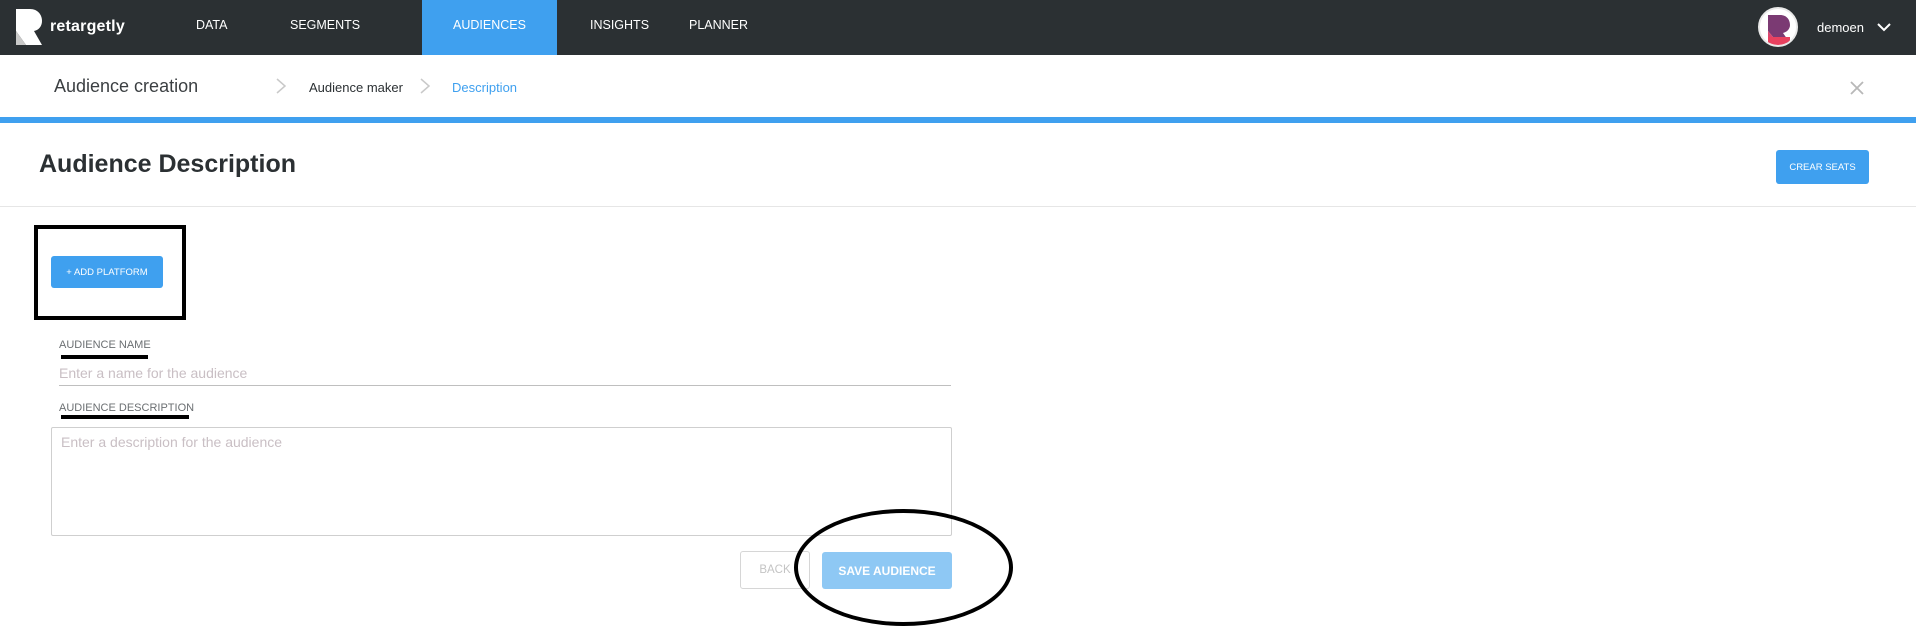  I want to click on user-avatar-icon, so click(1778, 27).